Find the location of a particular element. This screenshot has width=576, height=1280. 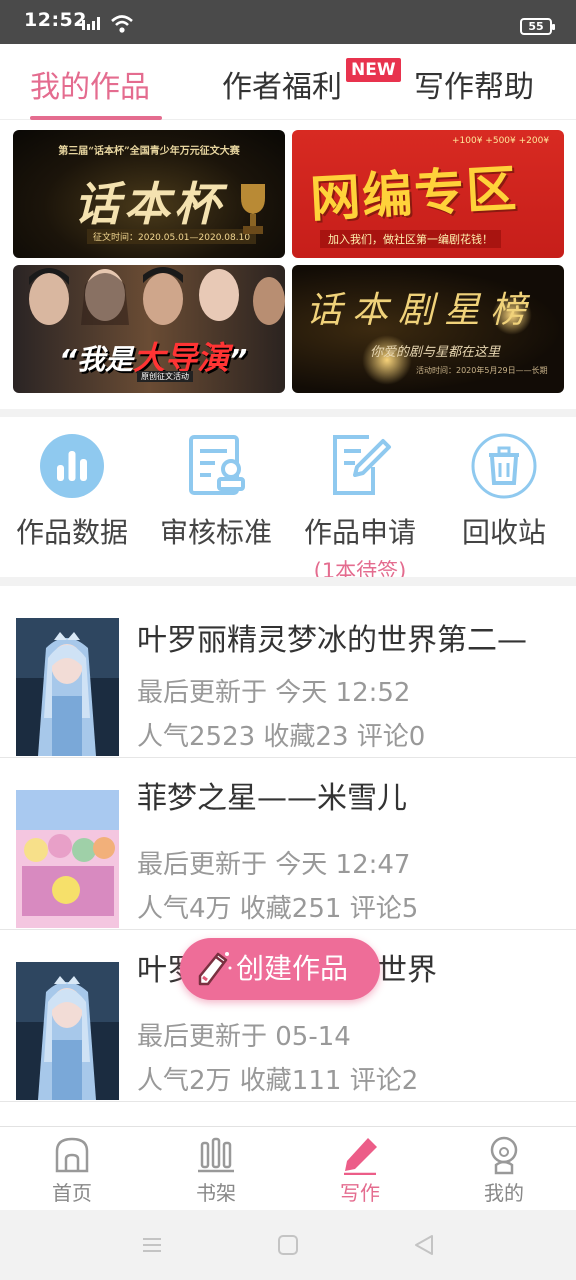

nav-home: 首页 is located at coordinates (72, 1170).